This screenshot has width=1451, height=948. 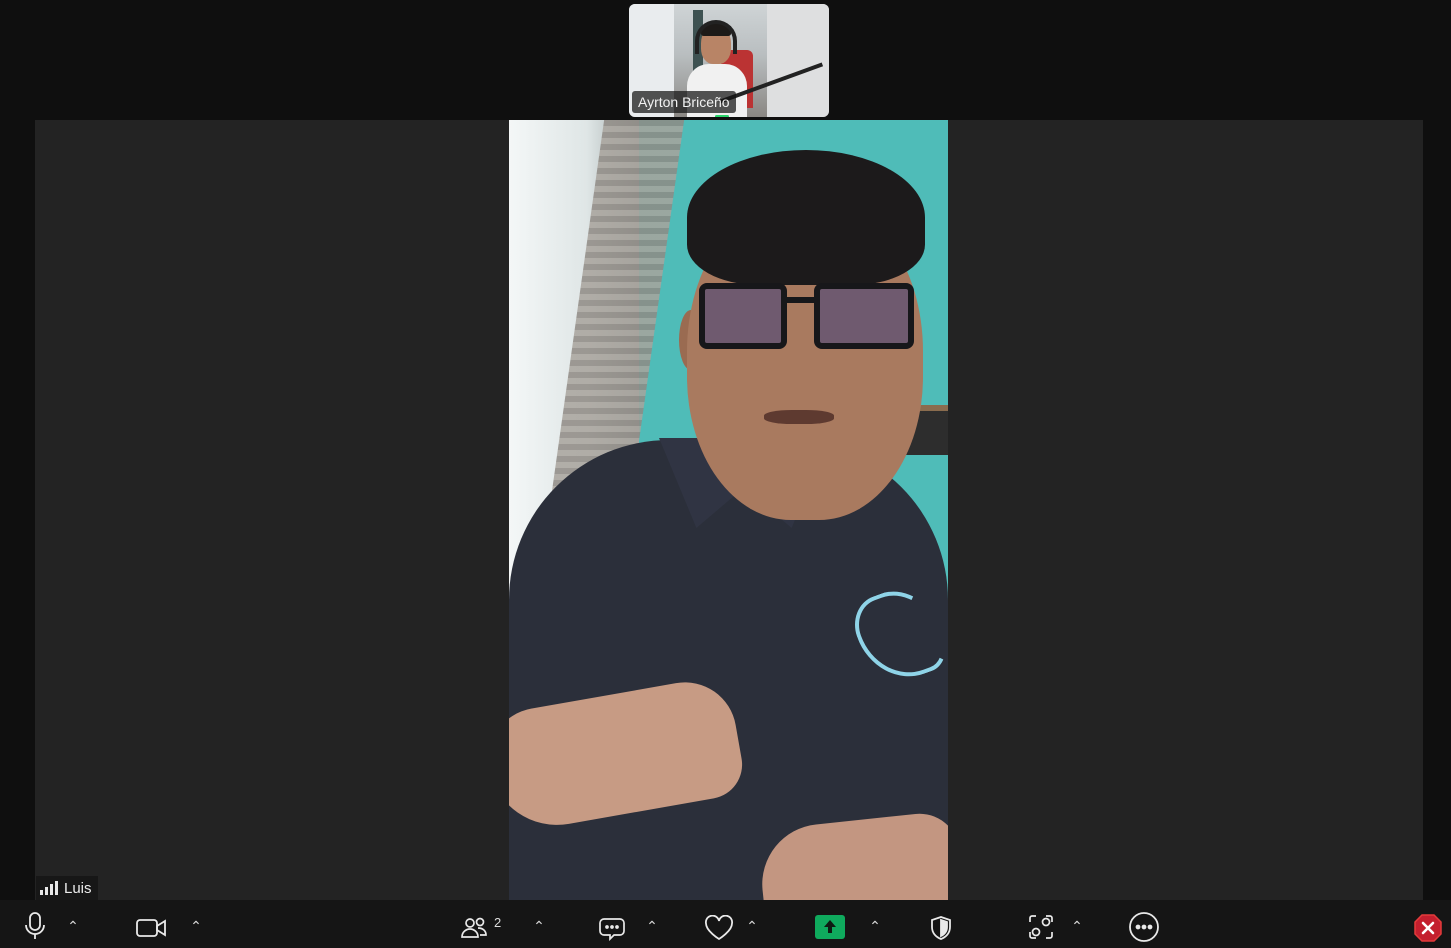 I want to click on video-options-caret: ⌃, so click(x=196, y=926).